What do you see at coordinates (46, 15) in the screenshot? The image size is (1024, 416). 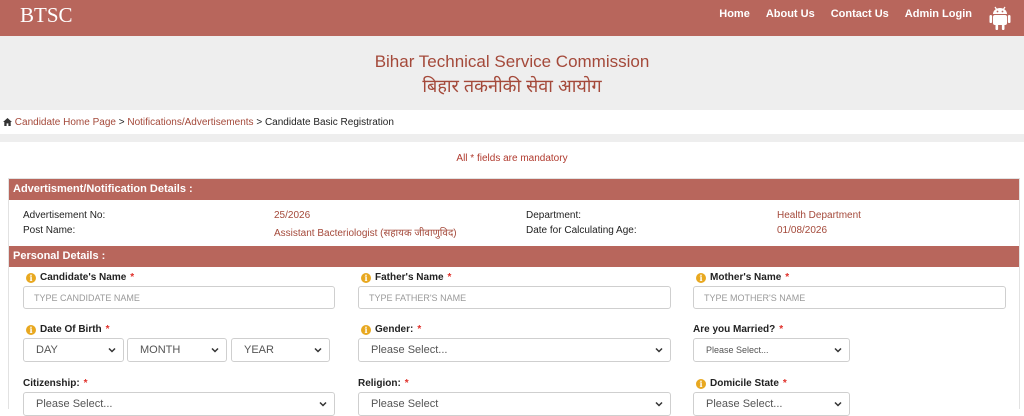 I see `brand-logo: BTSC` at bounding box center [46, 15].